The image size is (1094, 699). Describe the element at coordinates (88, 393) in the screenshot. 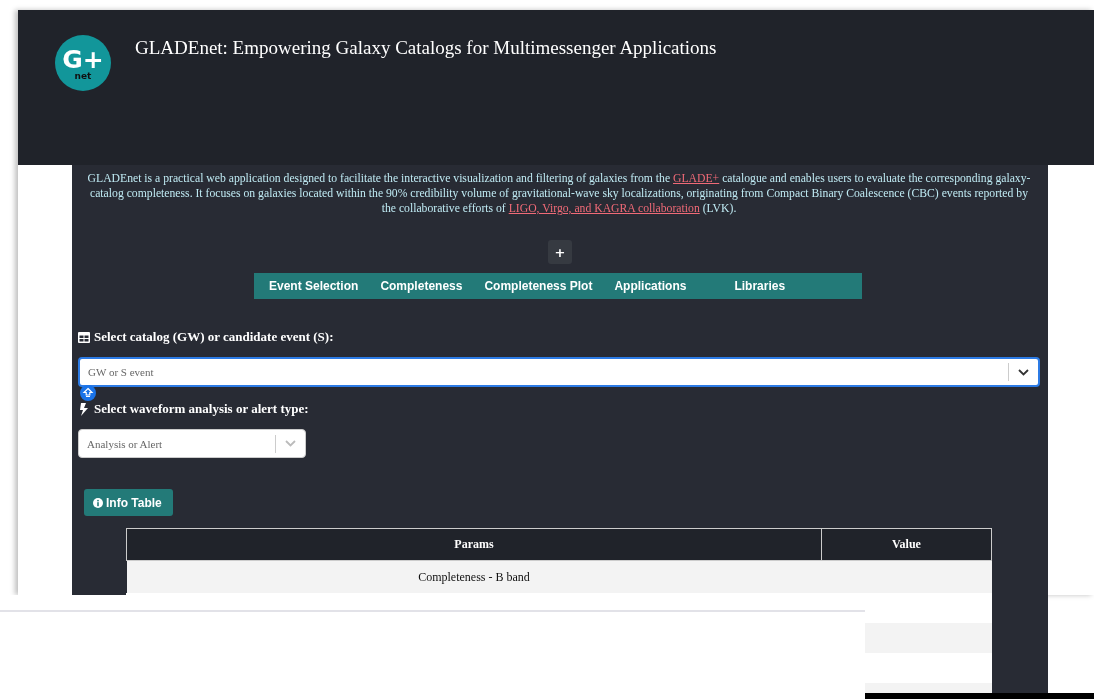

I see `up-arrow-badge-icon` at that location.